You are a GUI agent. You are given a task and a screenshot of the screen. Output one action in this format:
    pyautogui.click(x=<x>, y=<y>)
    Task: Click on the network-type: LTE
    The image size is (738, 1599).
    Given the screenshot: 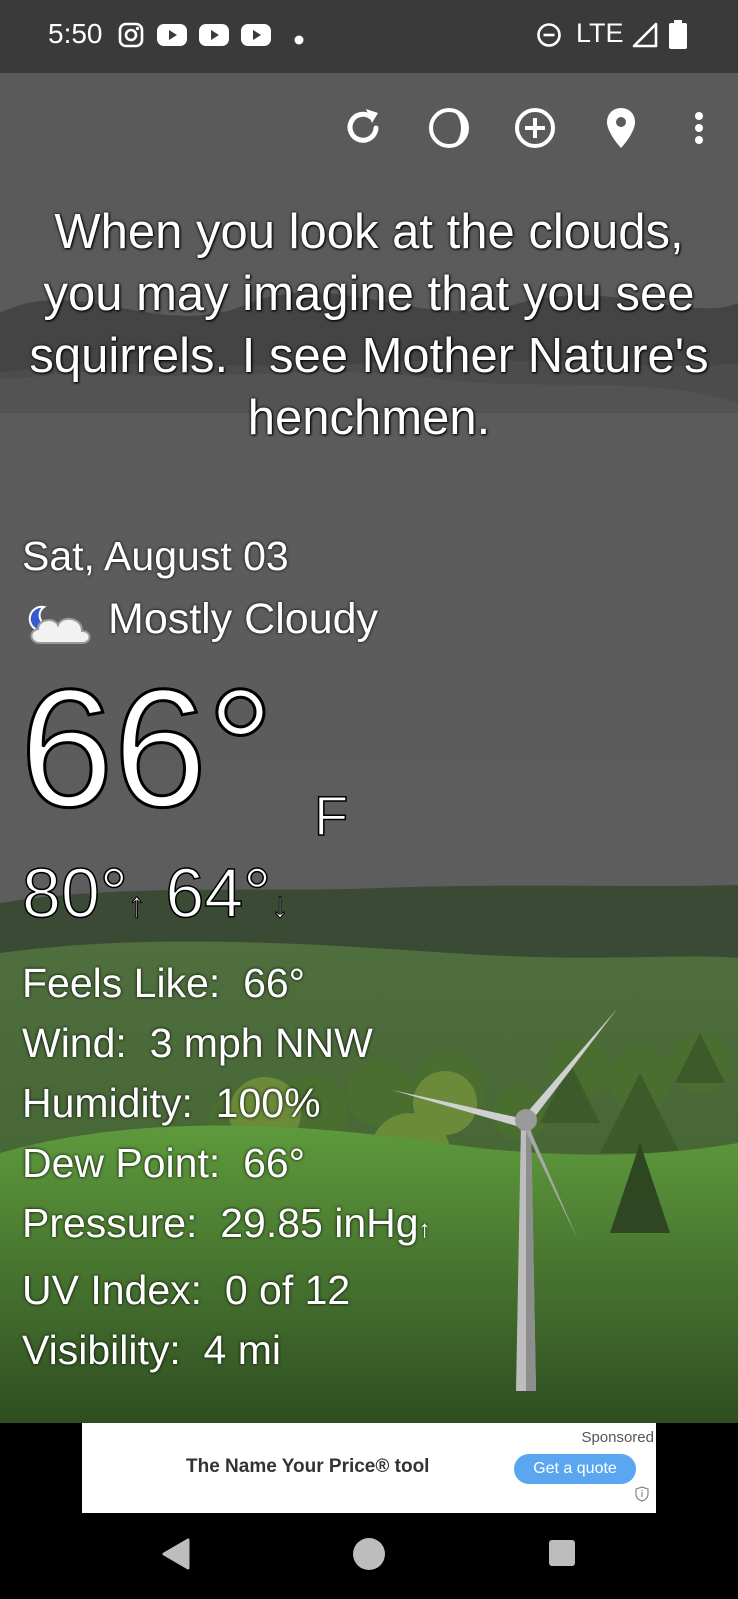 What is the action you would take?
    pyautogui.click(x=600, y=33)
    